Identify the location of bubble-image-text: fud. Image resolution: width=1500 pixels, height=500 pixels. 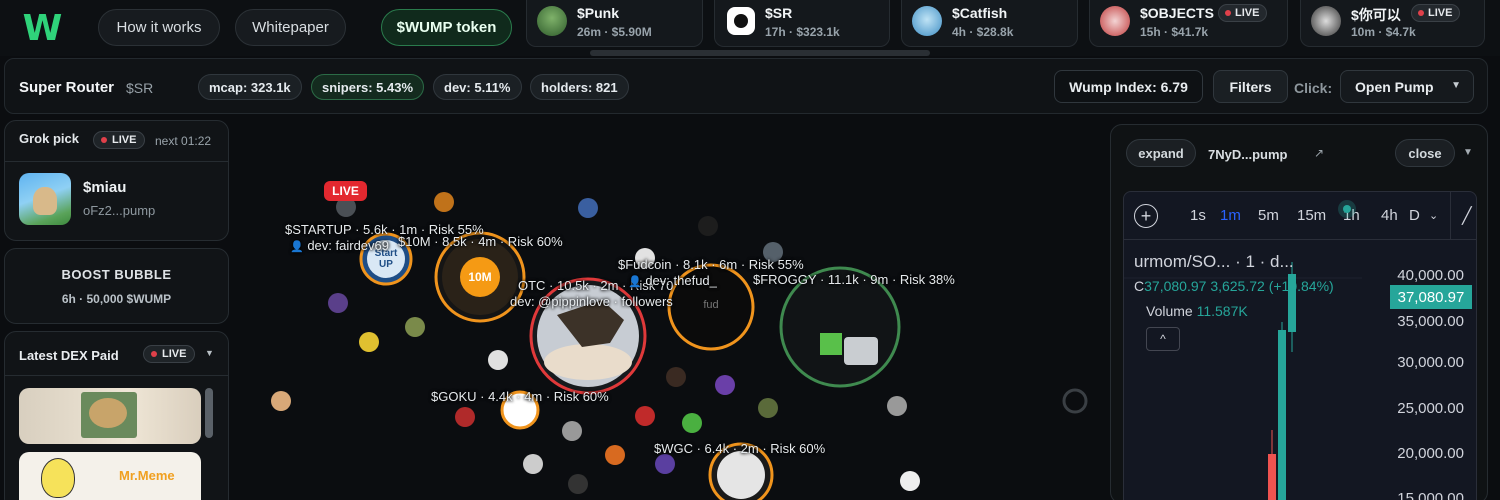
(711, 305).